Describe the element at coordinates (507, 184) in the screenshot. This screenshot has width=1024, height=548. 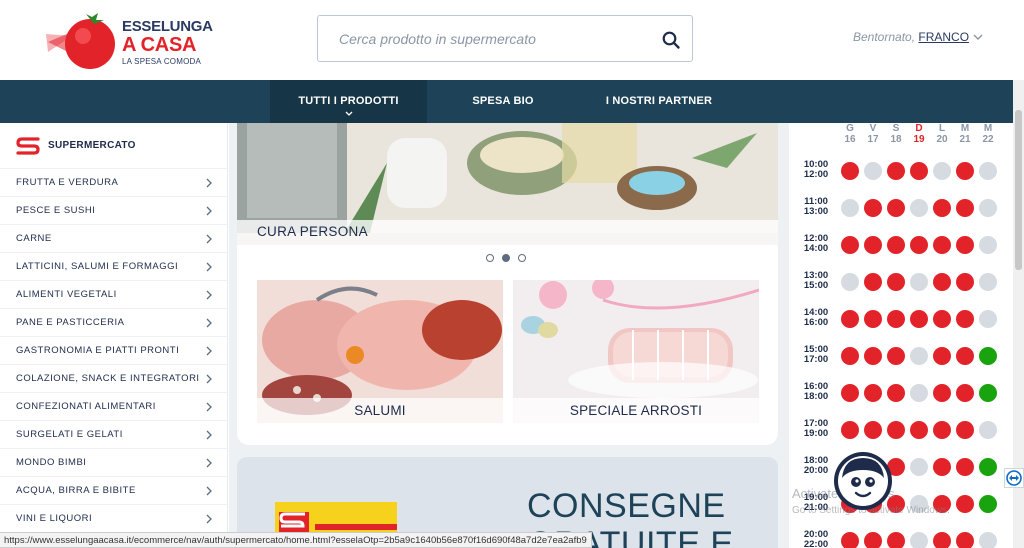
I see `hero-banner: CURA PERSONA` at that location.